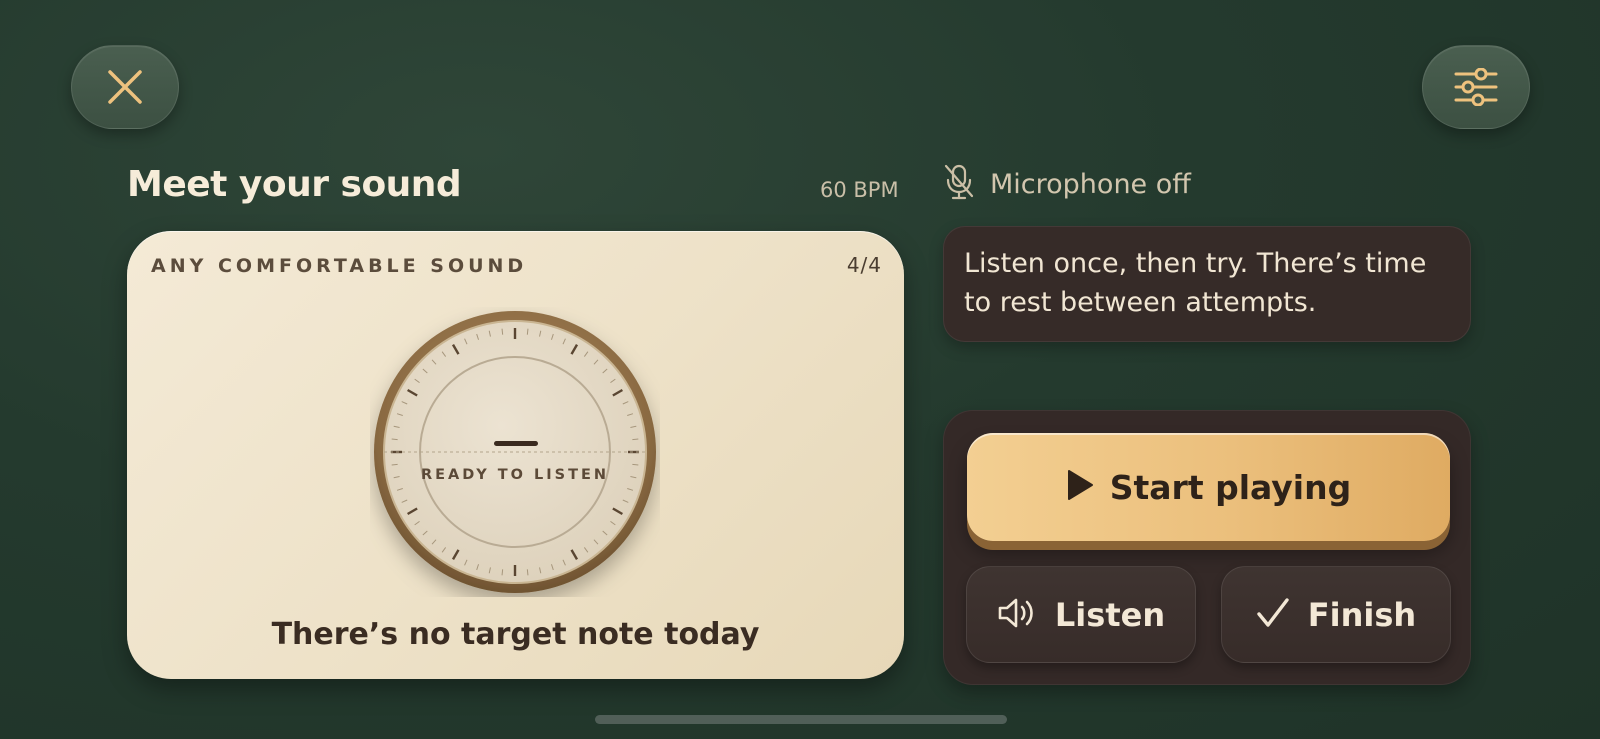  I want to click on start-playing-button: Start playing, so click(1208, 487).